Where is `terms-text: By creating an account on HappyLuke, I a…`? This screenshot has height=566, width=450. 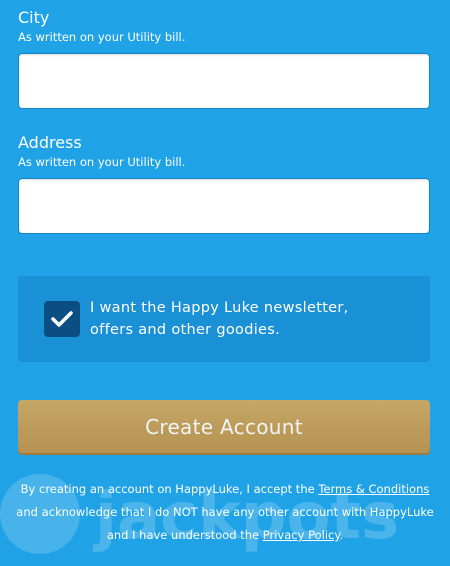 terms-text: By creating an account on HappyLuke, I a… is located at coordinates (225, 512).